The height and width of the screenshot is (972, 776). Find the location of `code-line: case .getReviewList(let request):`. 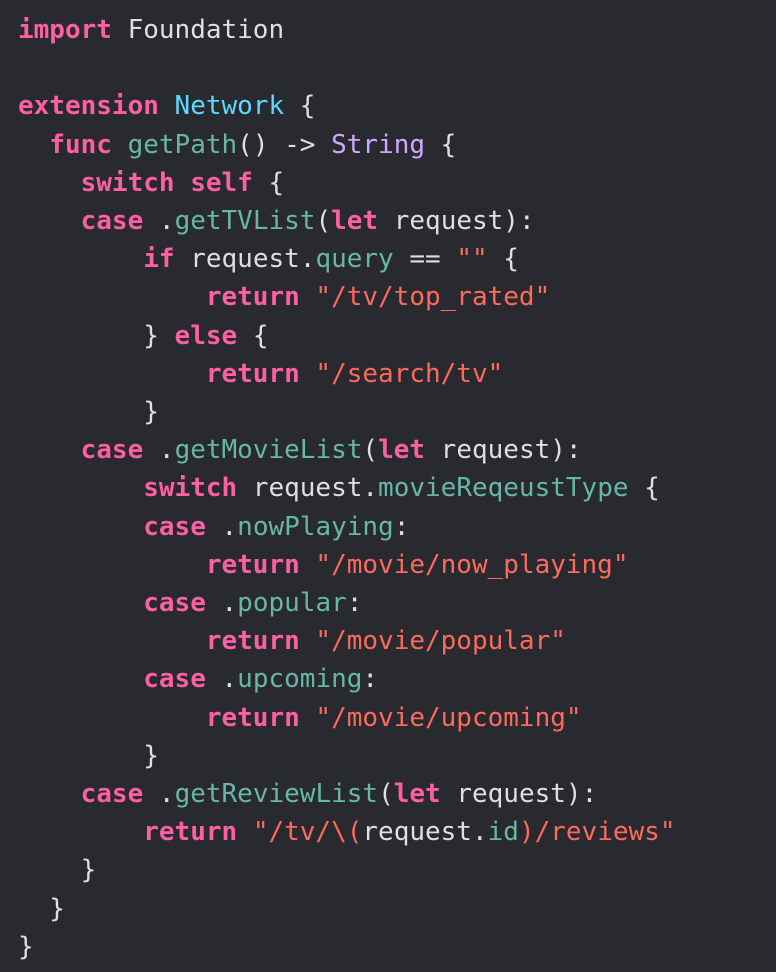

code-line: case .getReviewList(let request): is located at coordinates (308, 794).